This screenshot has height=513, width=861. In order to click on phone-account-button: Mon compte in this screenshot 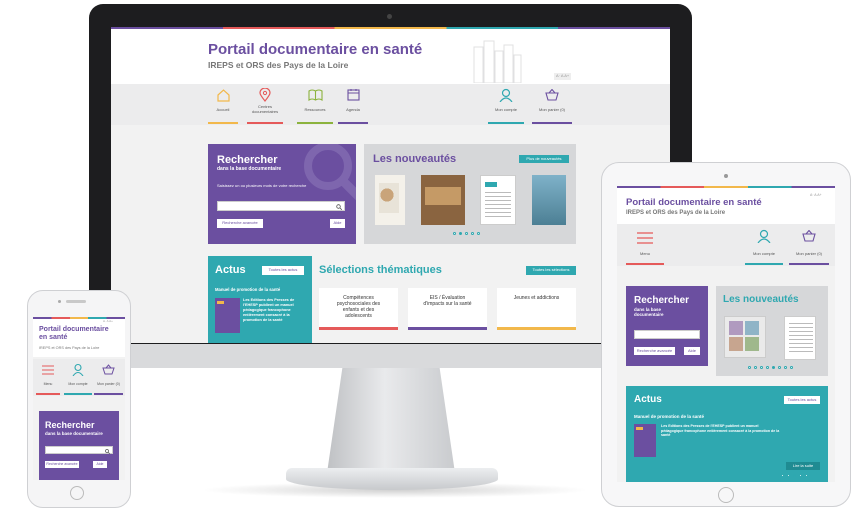, I will do `click(78, 377)`.